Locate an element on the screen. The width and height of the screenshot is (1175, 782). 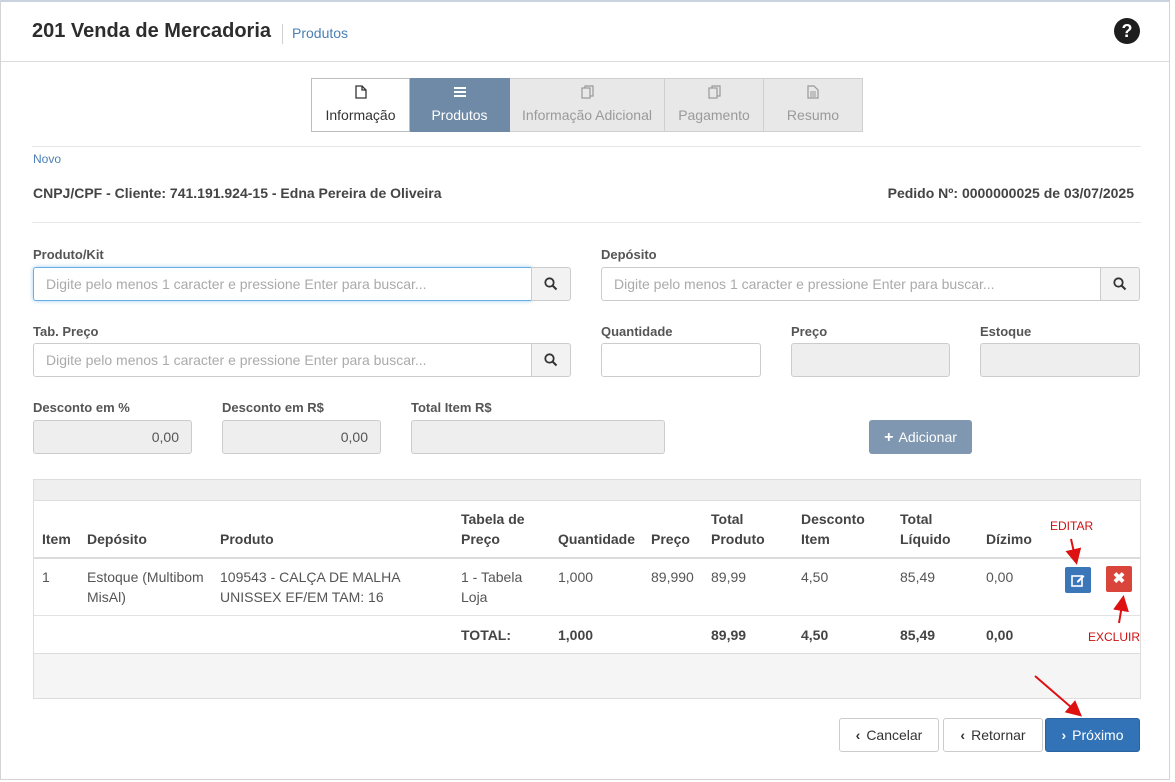
total-dizimo: 0,00 is located at coordinates (1000, 635).